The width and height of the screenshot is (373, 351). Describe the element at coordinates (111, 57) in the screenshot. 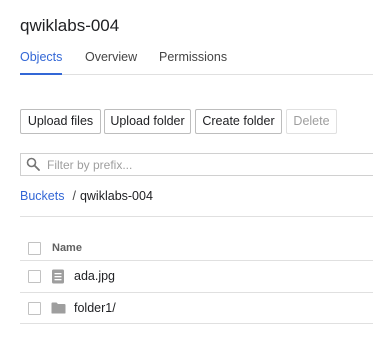

I see `tab-overview: Overview` at that location.